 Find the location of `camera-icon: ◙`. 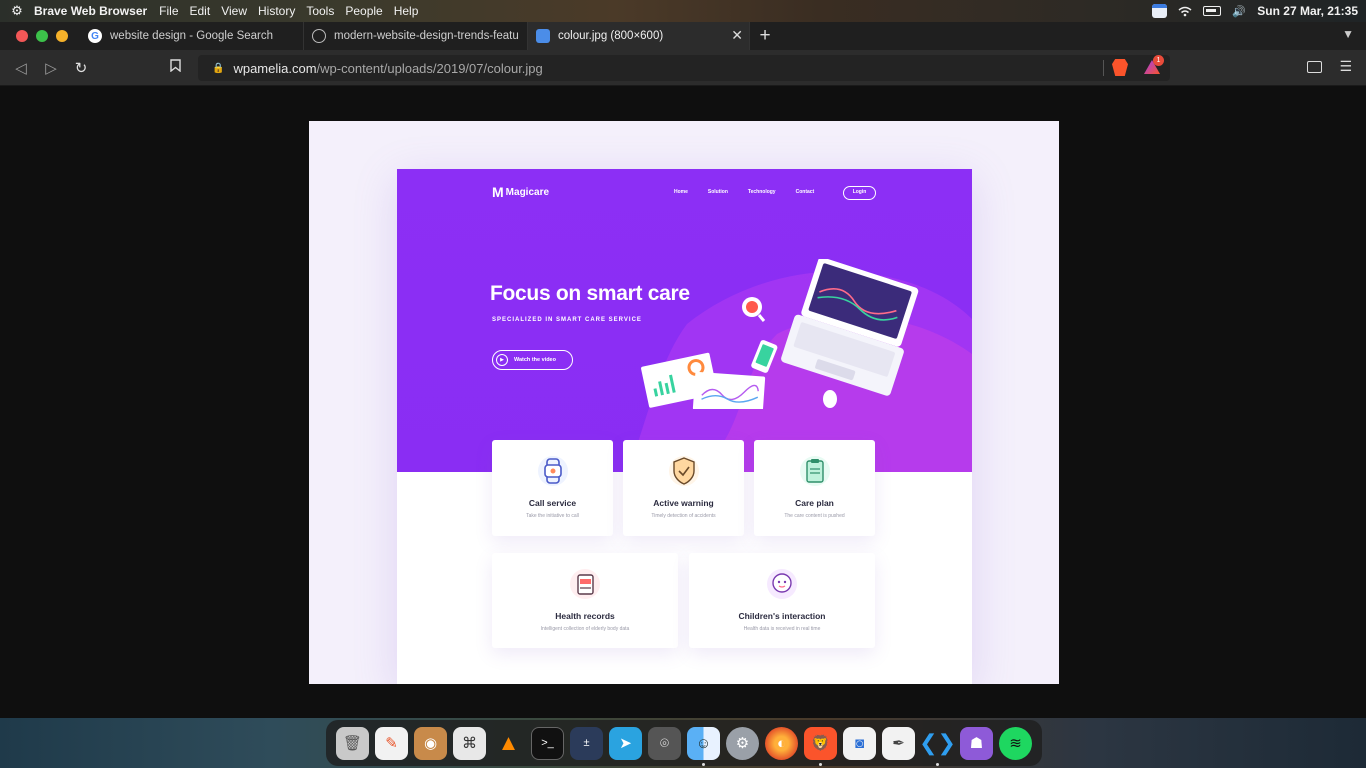

camera-icon: ◙ is located at coordinates (859, 743).